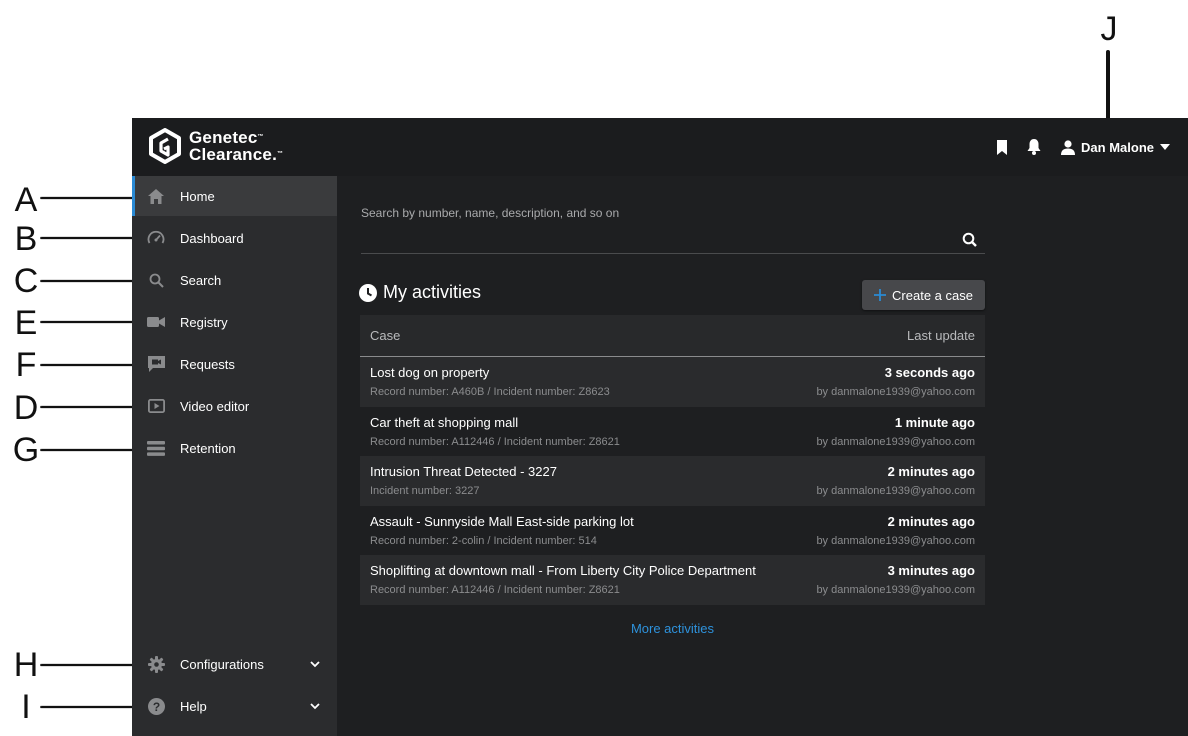 This screenshot has width=1188, height=736. I want to click on case-title: Intrusion Threat Detected - 3227, so click(463, 472).